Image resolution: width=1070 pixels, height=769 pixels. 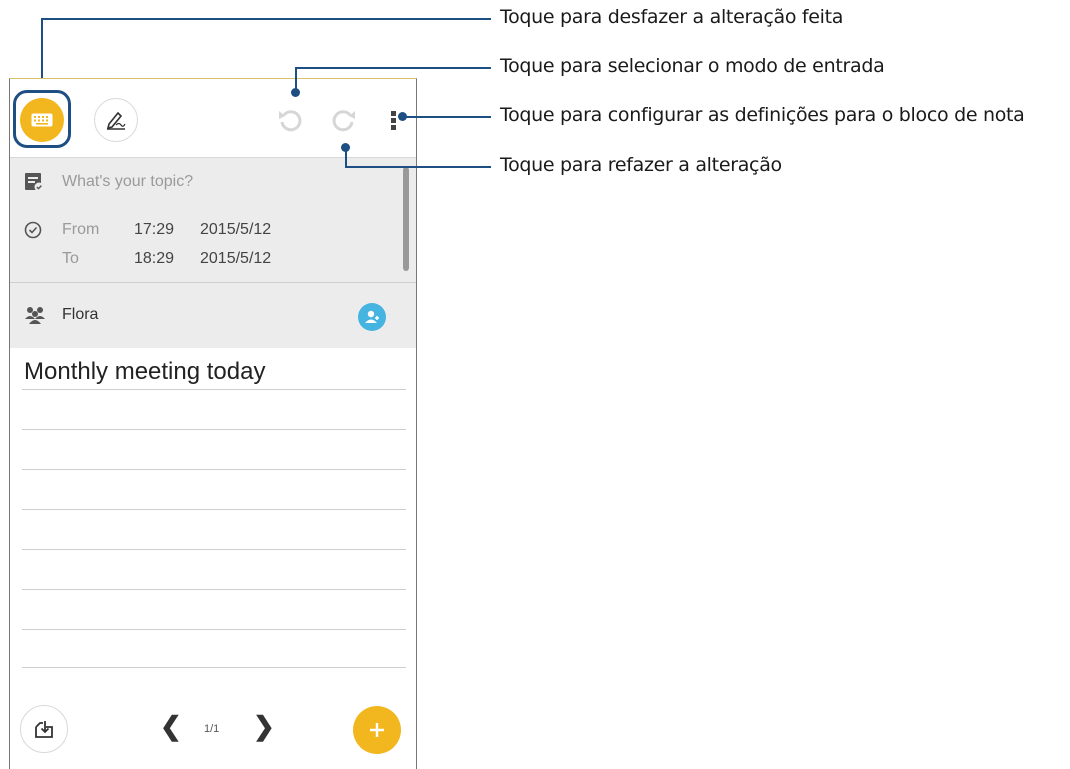 I want to click on callout-undo: Toque para desfazer a alteração feita, so click(x=672, y=17).